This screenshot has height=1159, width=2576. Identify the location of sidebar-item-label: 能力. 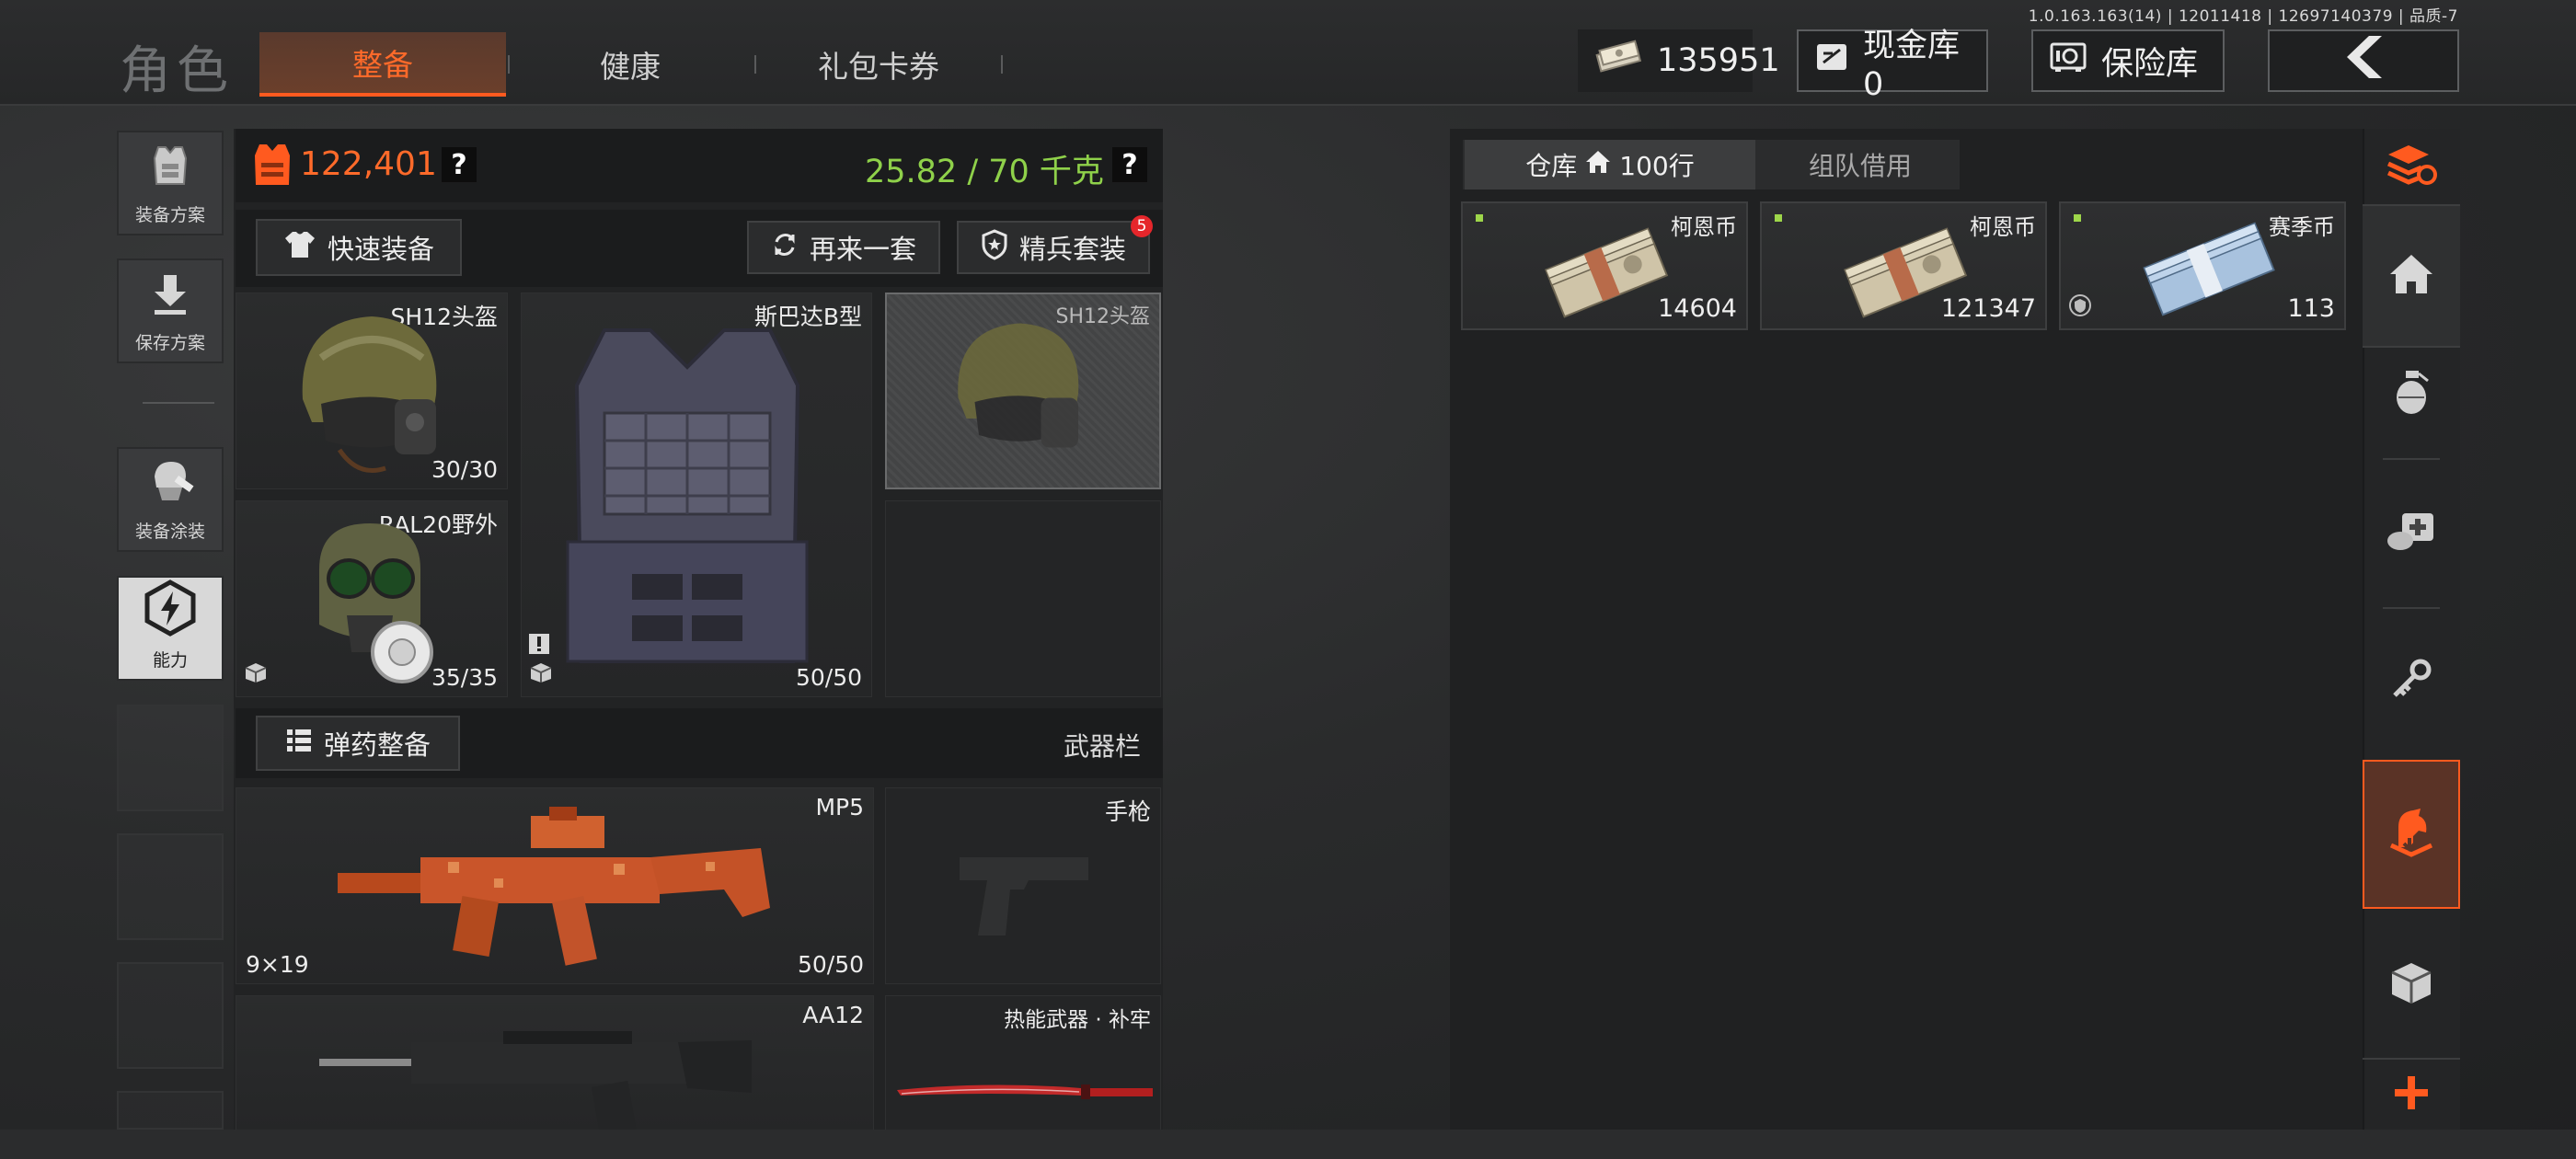
(170, 660).